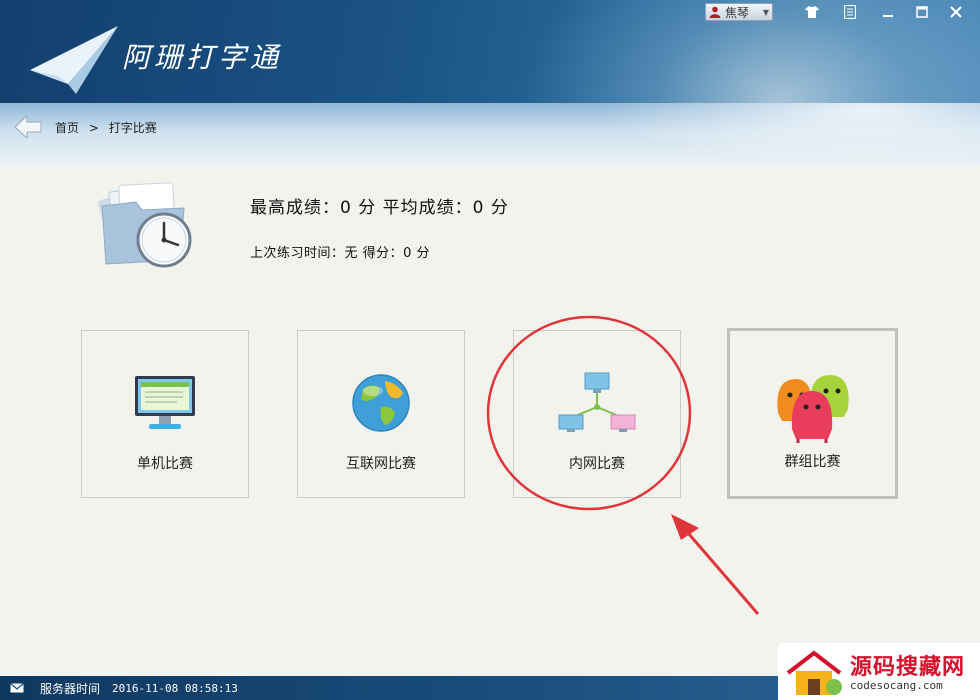  What do you see at coordinates (597, 402) in the screenshot?
I see `network-icon` at bounding box center [597, 402].